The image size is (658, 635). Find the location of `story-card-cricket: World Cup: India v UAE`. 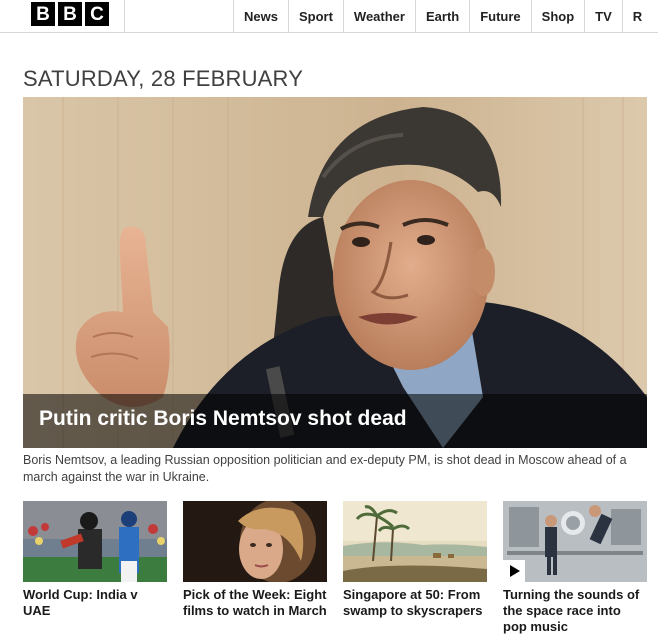

story-card-cricket: World Cup: India v UAE is located at coordinates (95, 560).